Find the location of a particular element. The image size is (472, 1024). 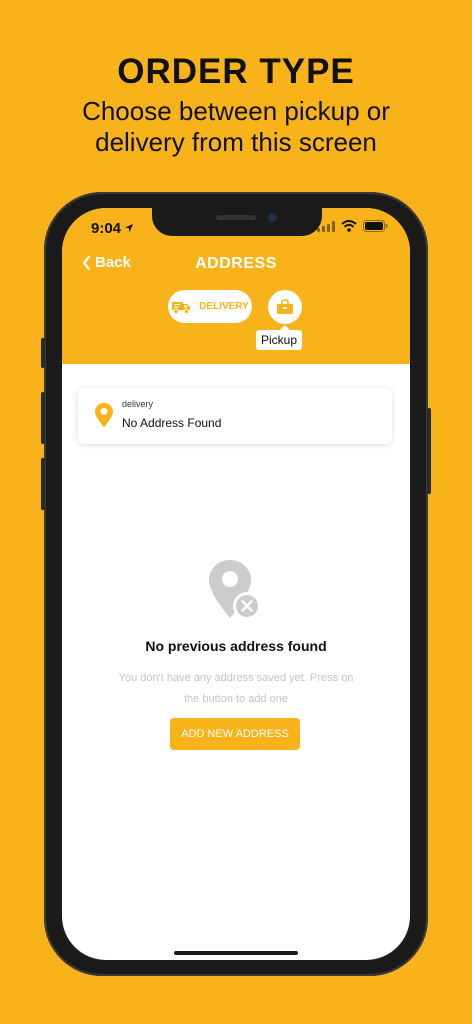

delivery-label: DELIVERY is located at coordinates (224, 306).